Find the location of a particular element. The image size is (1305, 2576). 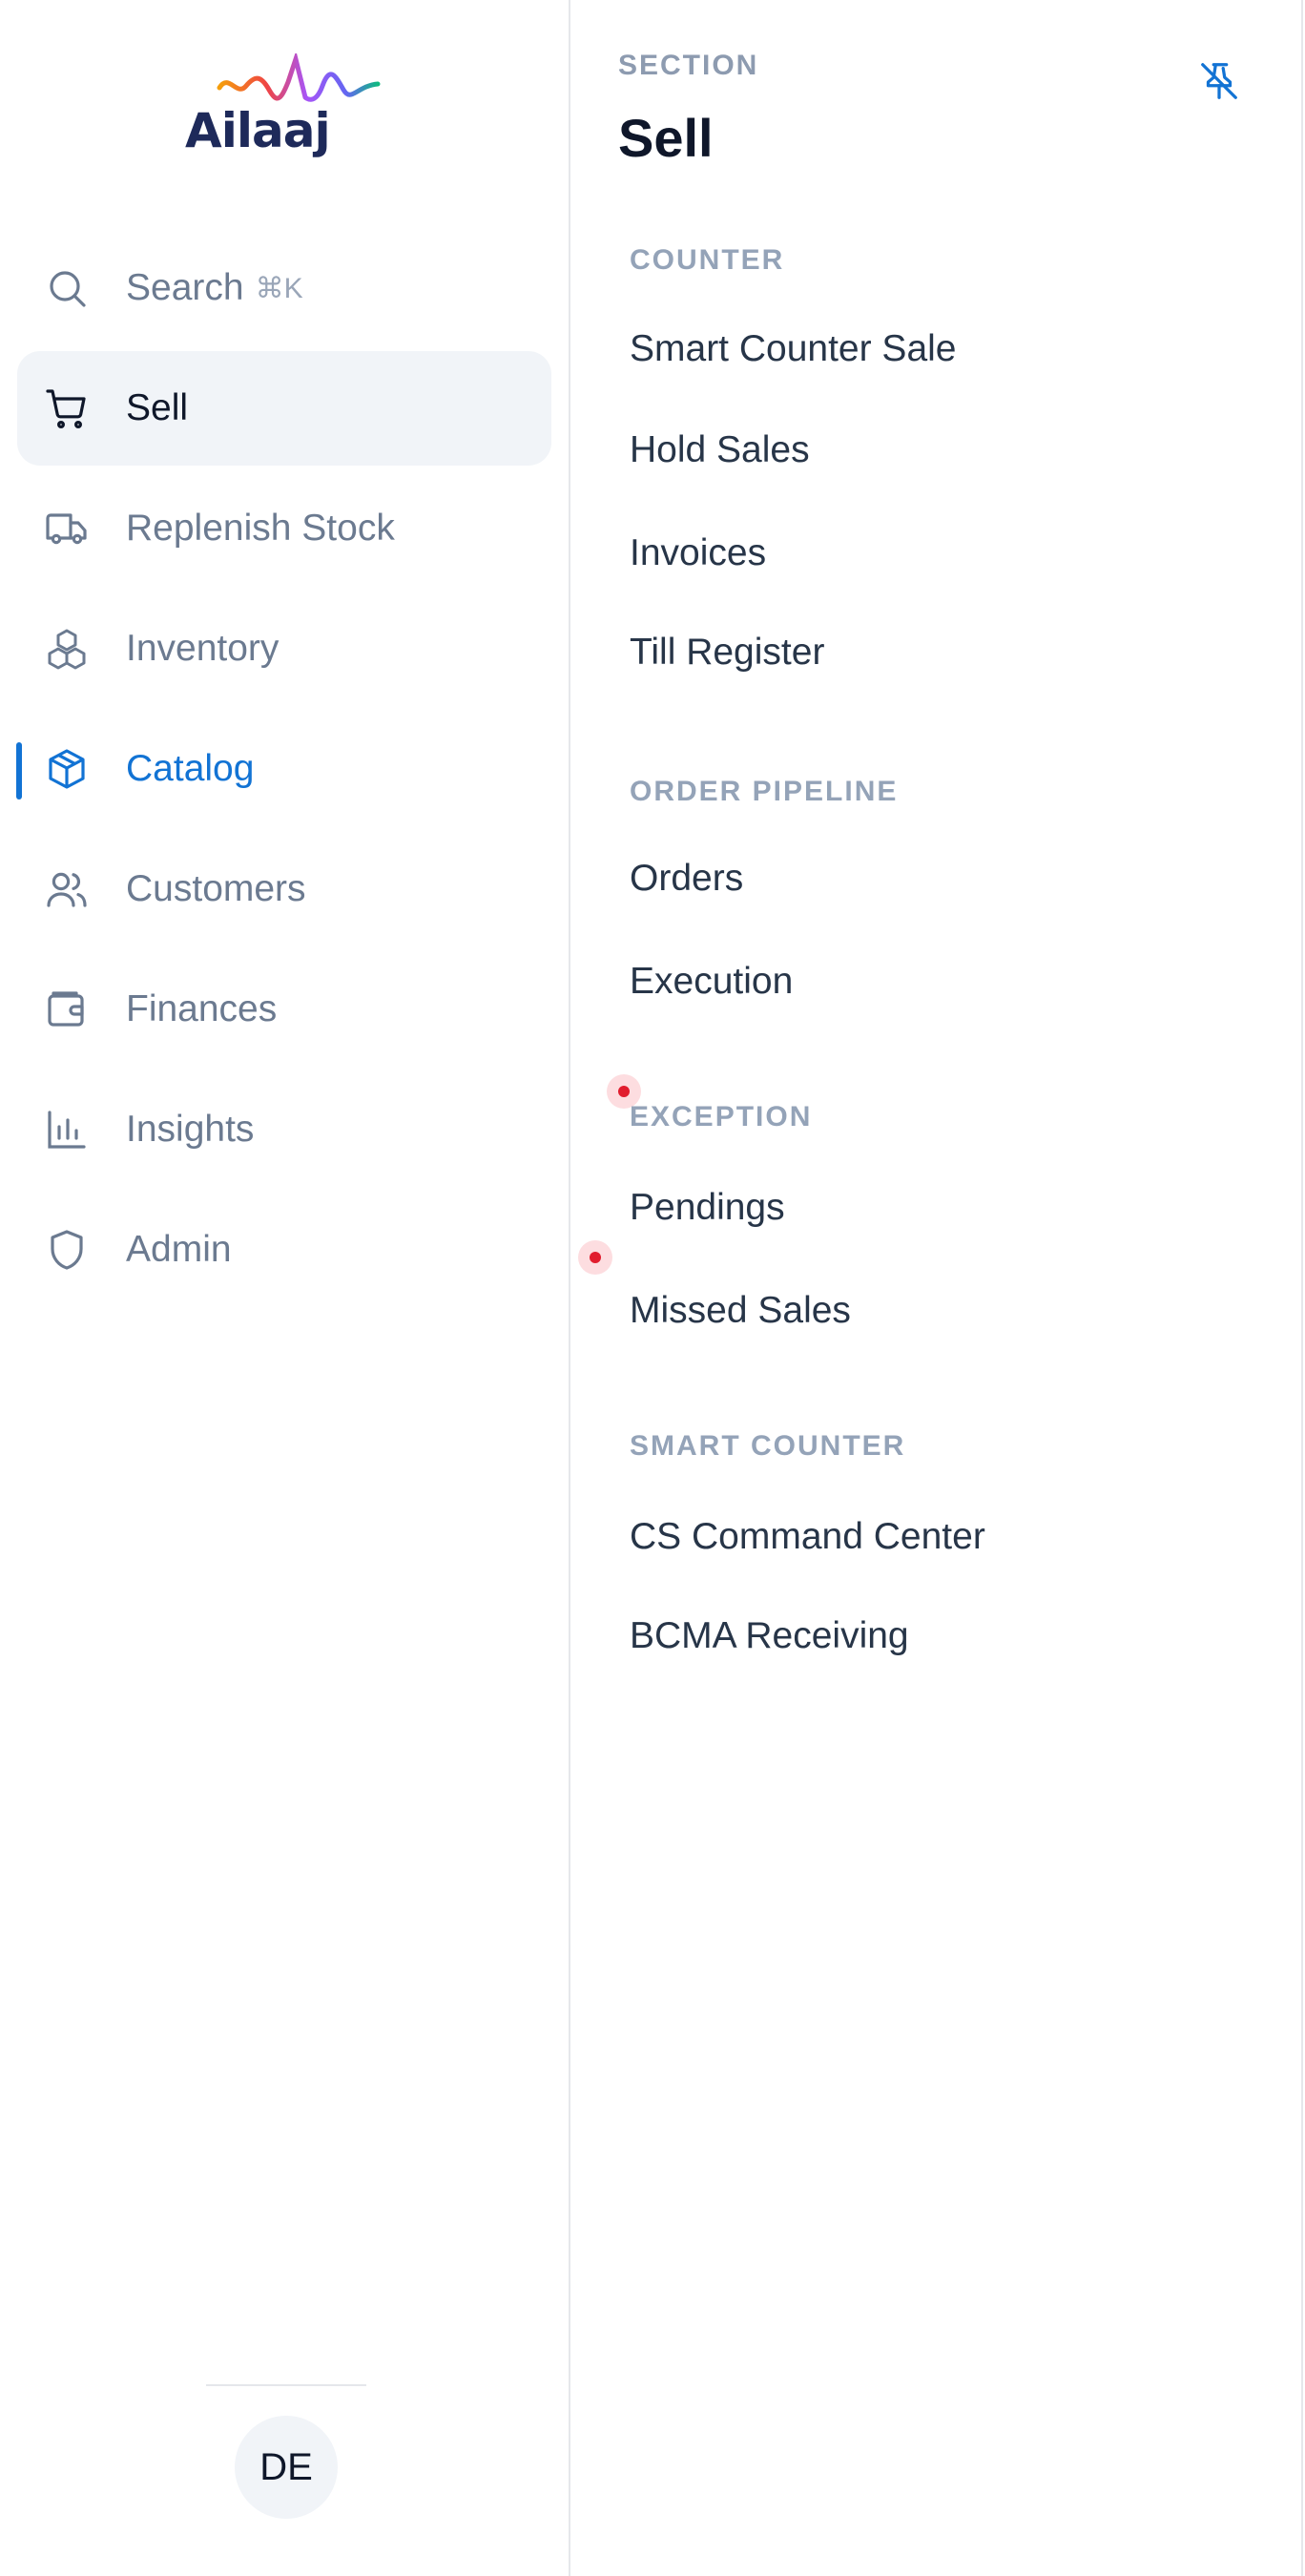

nav-item-insights: Insights is located at coordinates (284, 1129).